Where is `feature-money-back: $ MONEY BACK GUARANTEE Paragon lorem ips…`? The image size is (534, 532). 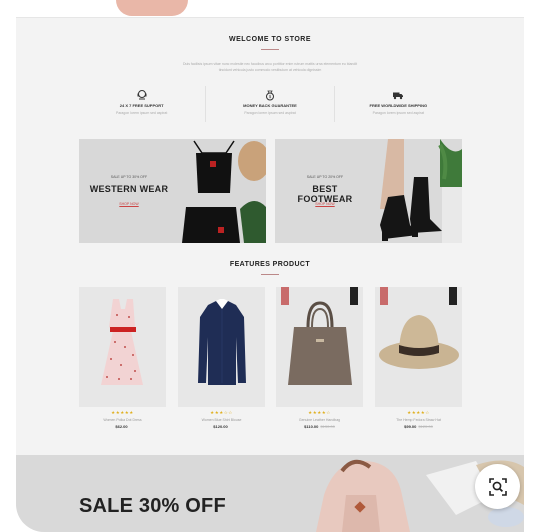
feature-money-back: $ MONEY BACK GUARANTEE Paragon lorem ips… is located at coordinates (270, 104).